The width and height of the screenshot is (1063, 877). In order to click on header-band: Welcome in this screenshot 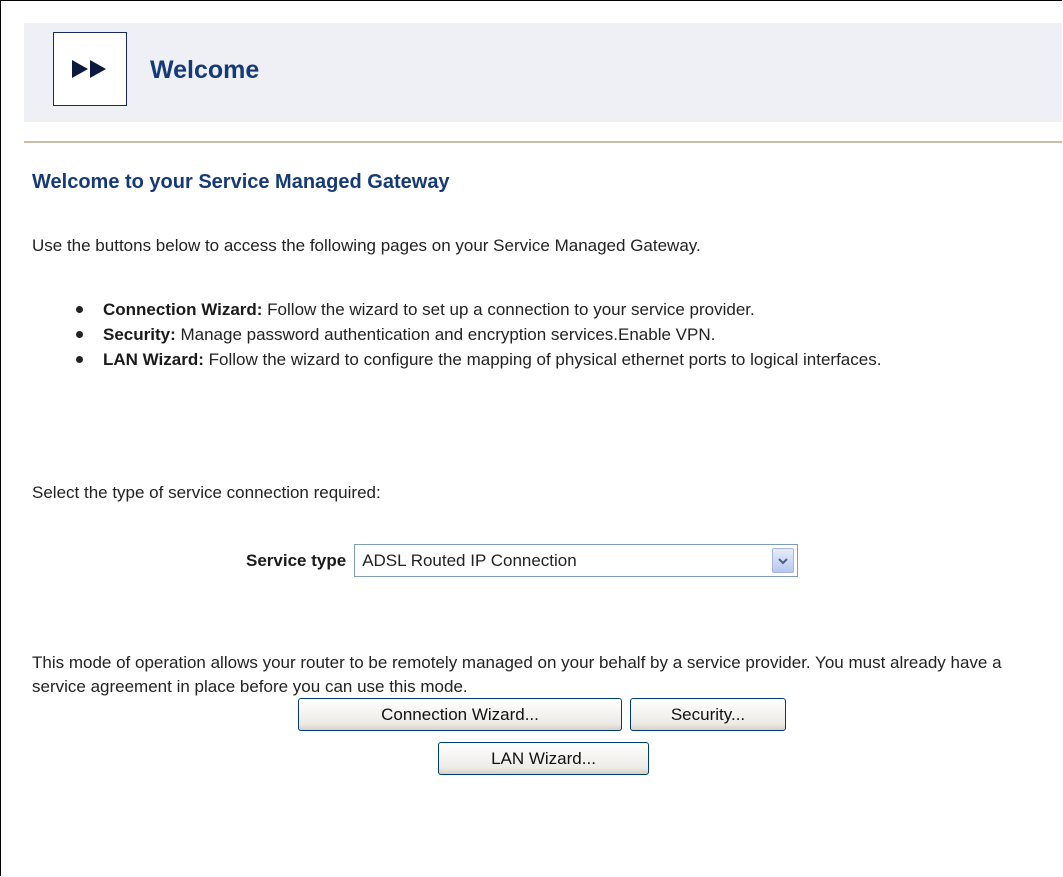, I will do `click(543, 72)`.